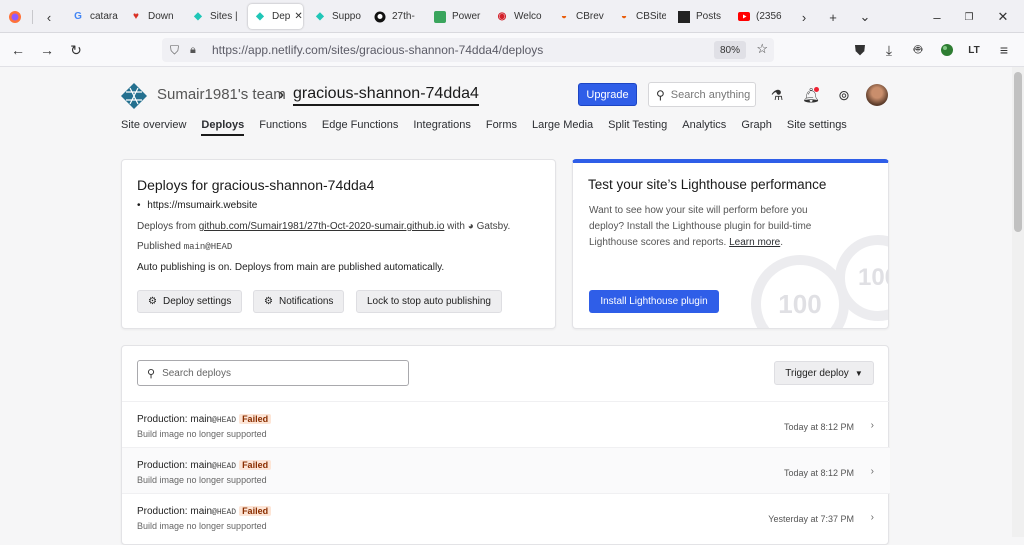 Image resolution: width=1024 pixels, height=545 pixels. Describe the element at coordinates (762, 49) in the screenshot. I see `bookmark-star-icon: ☆` at that location.